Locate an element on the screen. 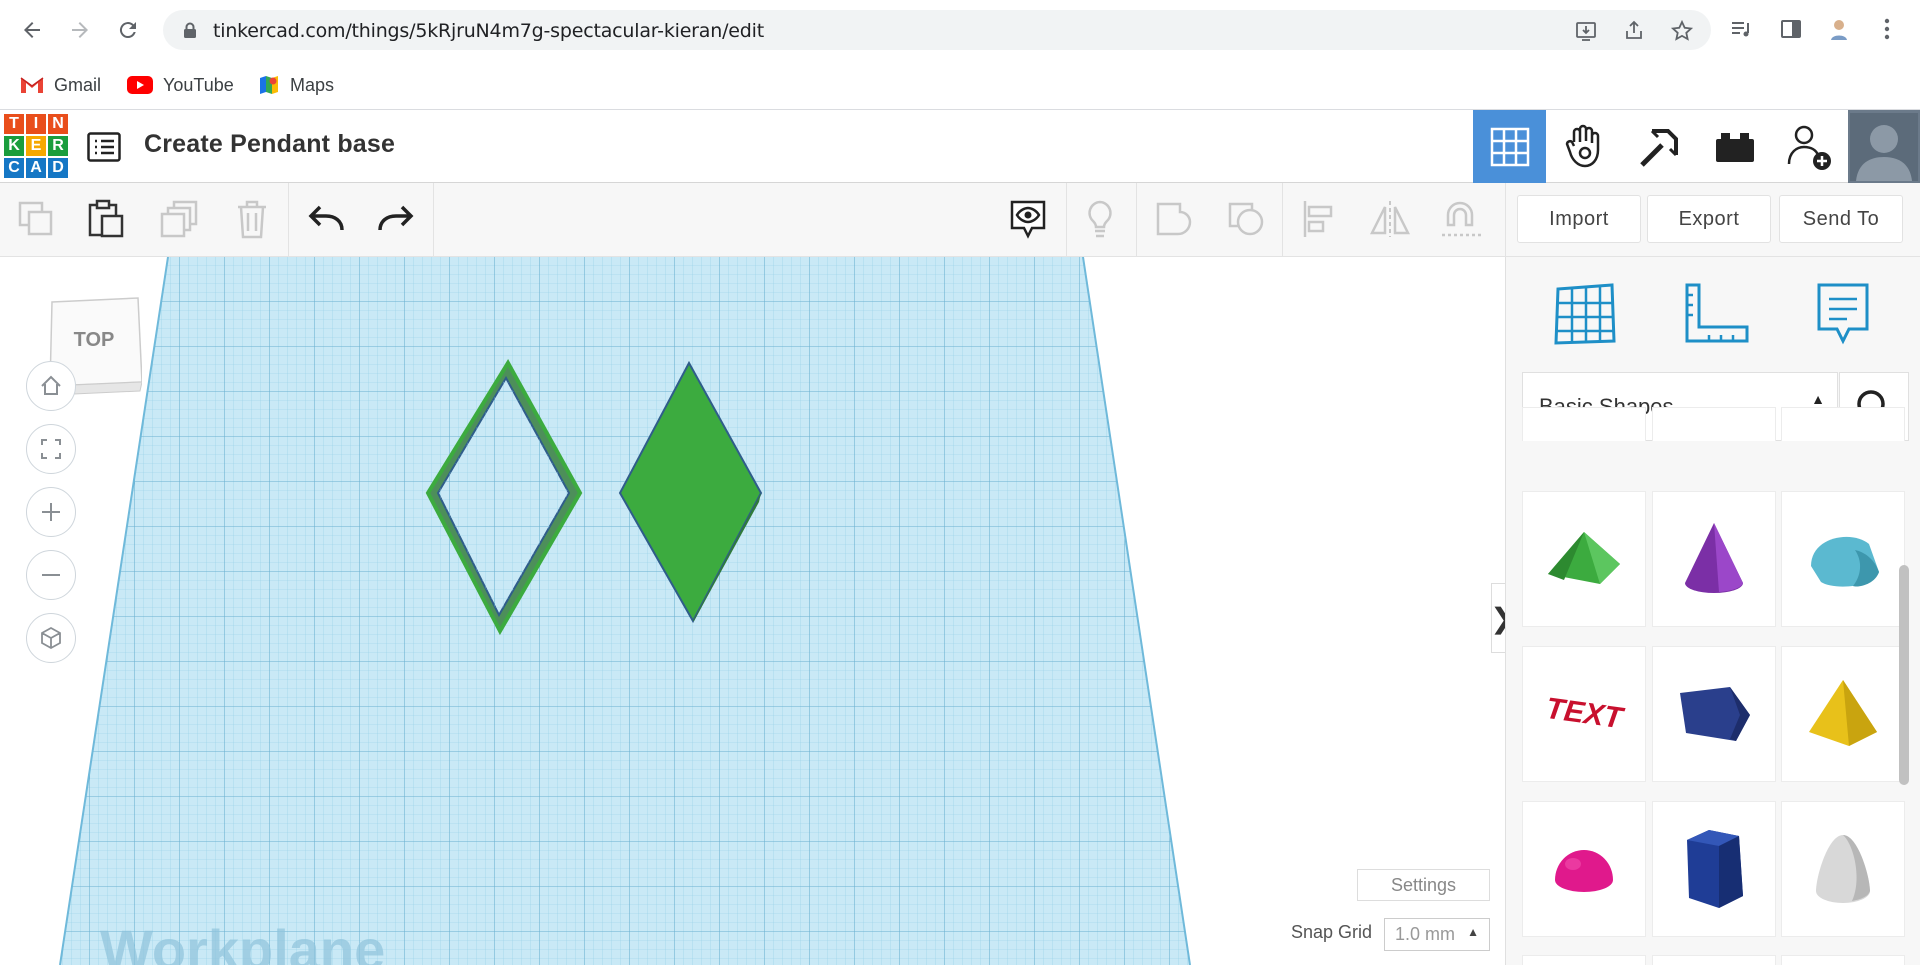 The image size is (1920, 965). hints-button is located at coordinates (1100, 219).